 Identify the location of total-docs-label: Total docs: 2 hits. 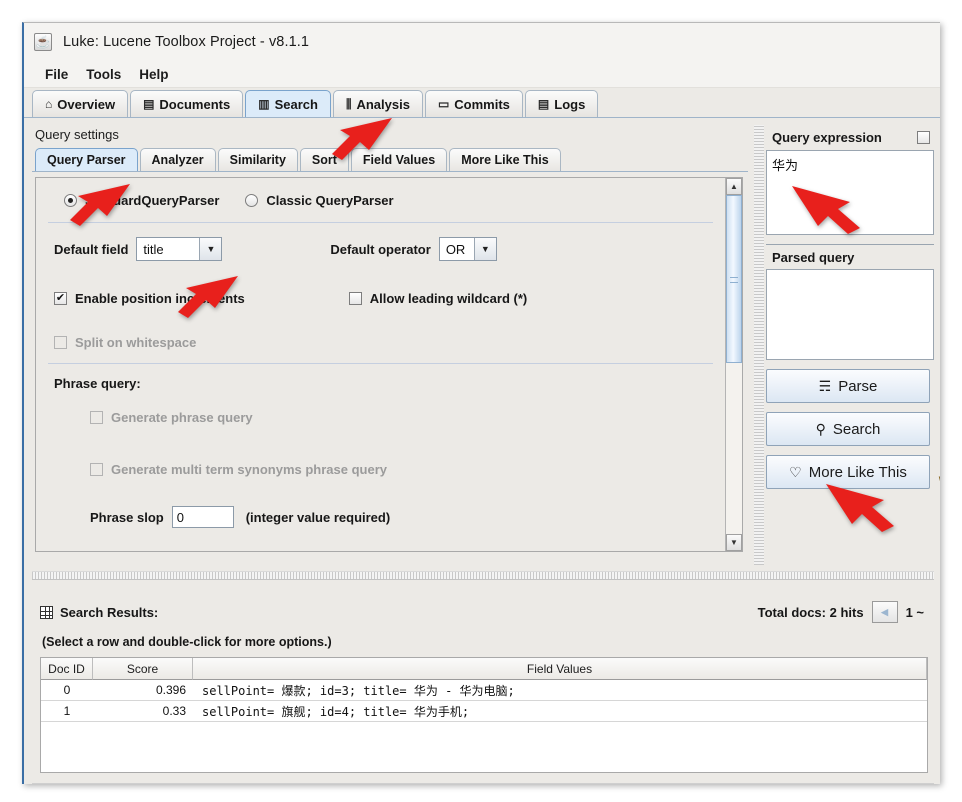
(810, 612).